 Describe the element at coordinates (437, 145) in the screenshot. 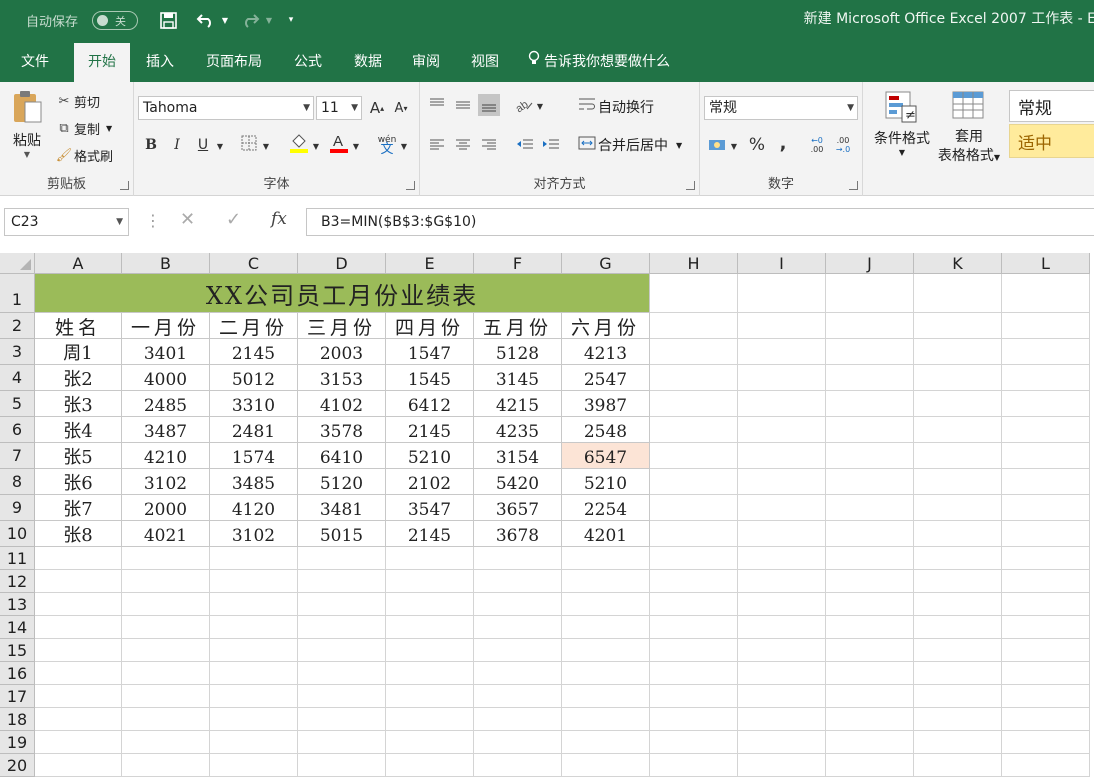

I see `align-left-icon` at that location.